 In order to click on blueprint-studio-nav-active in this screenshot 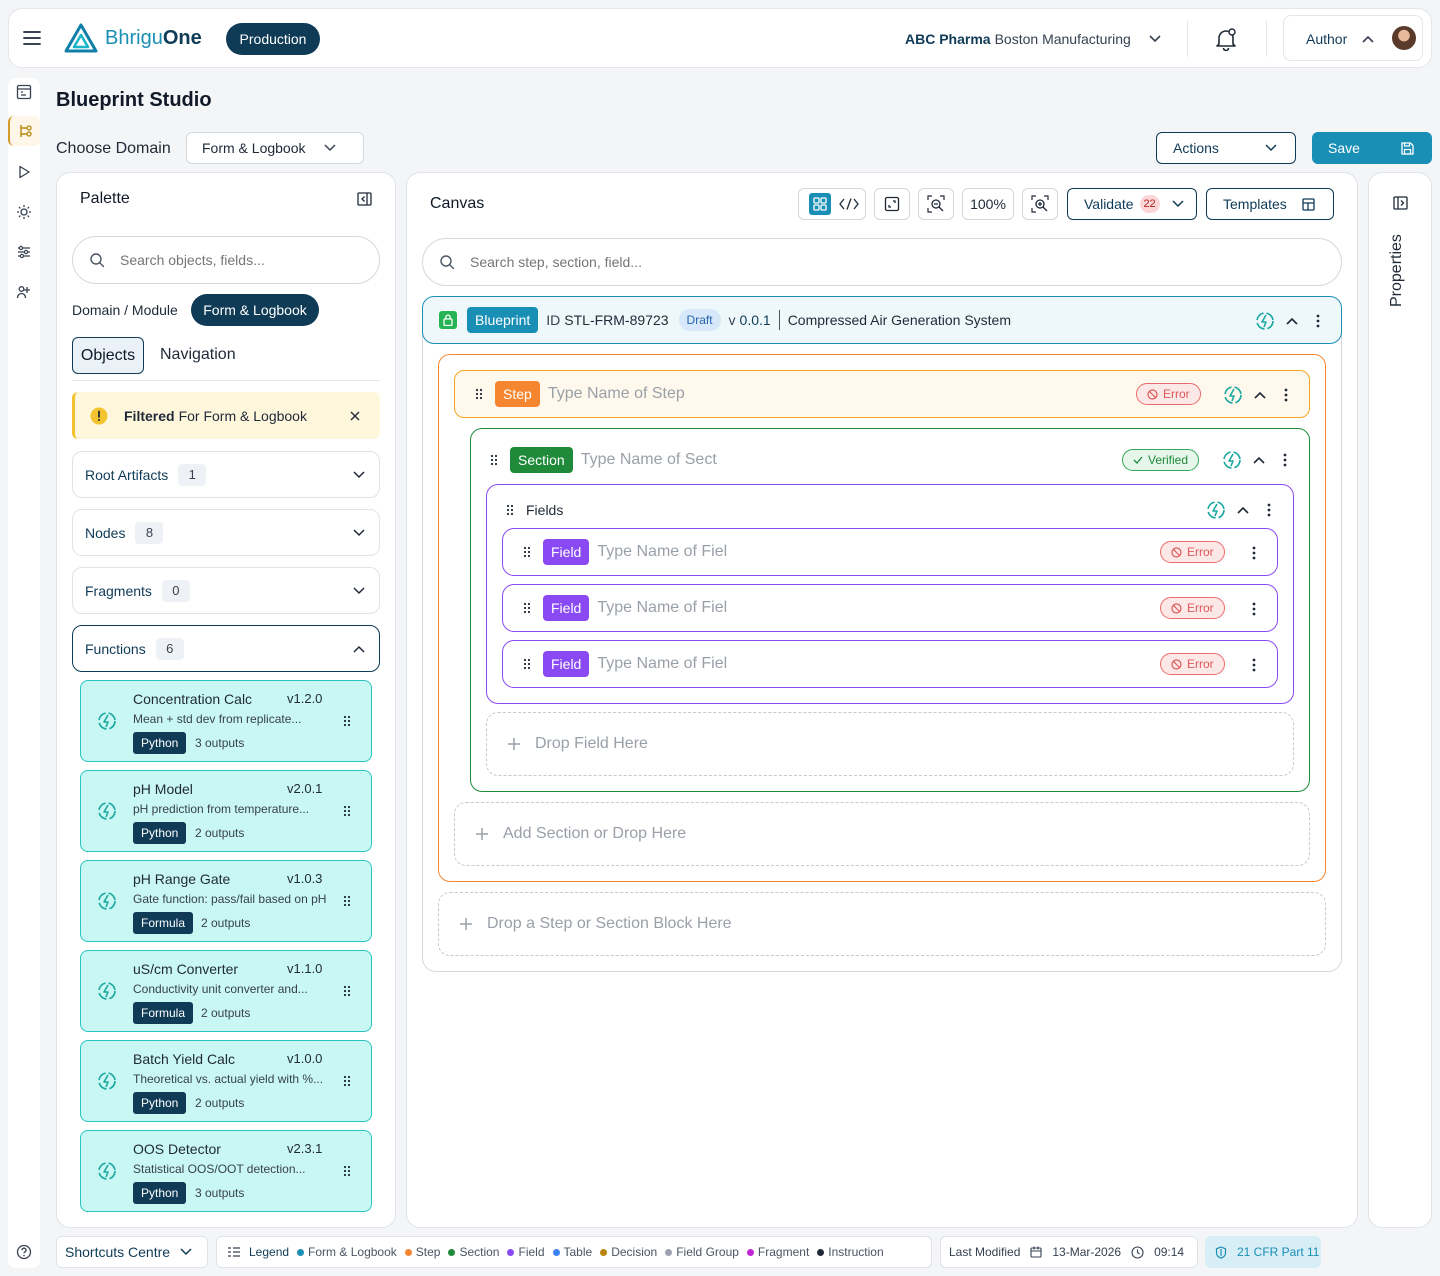, I will do `click(24, 131)`.